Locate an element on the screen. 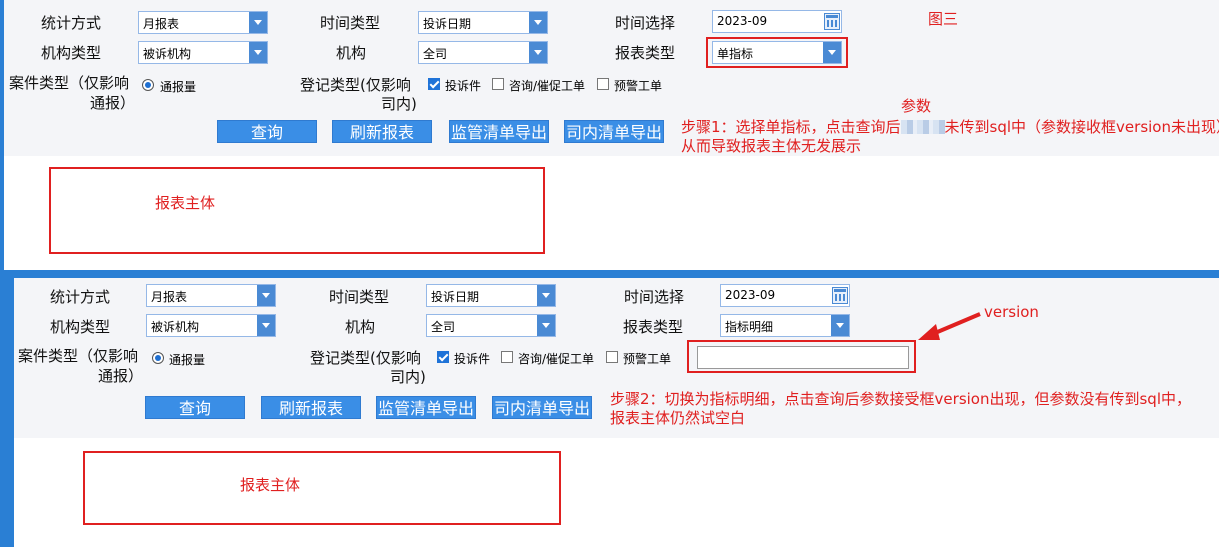  version-annotation: version is located at coordinates (1011, 312).